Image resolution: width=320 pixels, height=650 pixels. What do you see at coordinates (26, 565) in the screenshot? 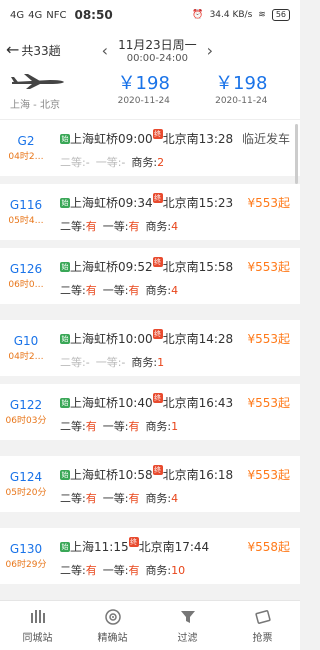
I see `train-duration: 06时29分` at bounding box center [26, 565].